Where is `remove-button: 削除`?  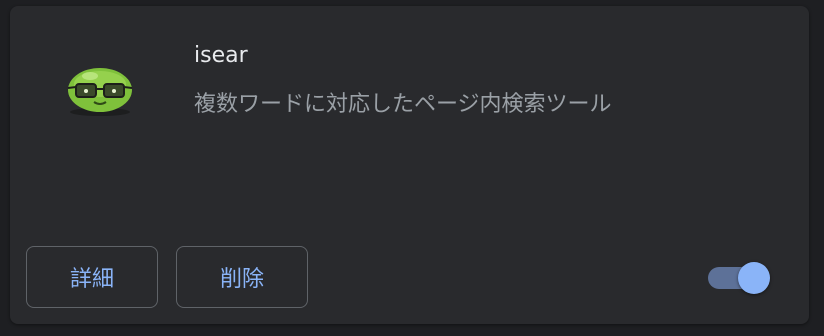 remove-button: 削除 is located at coordinates (242, 277).